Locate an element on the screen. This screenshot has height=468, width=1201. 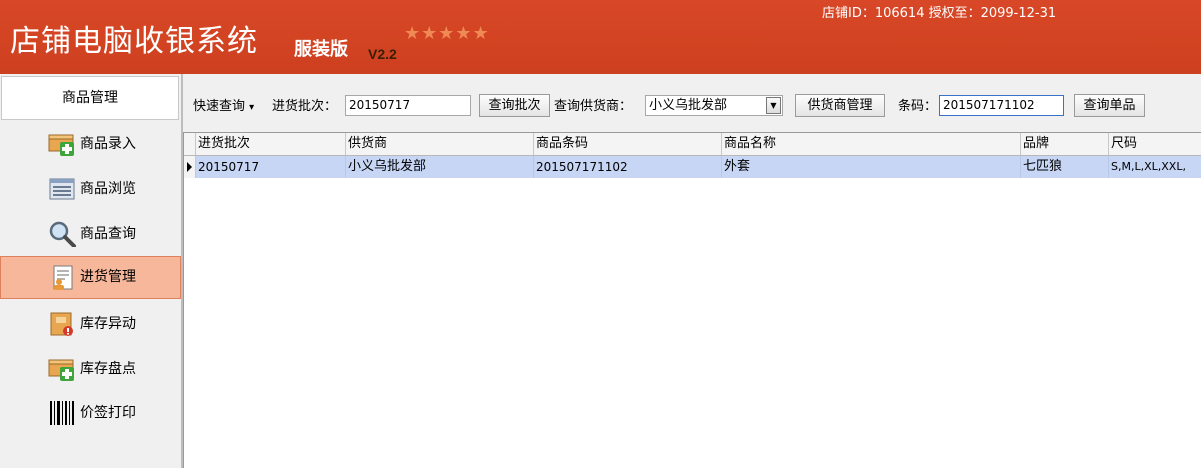
sidebar-item-label: 价签打印 is located at coordinates (108, 413).